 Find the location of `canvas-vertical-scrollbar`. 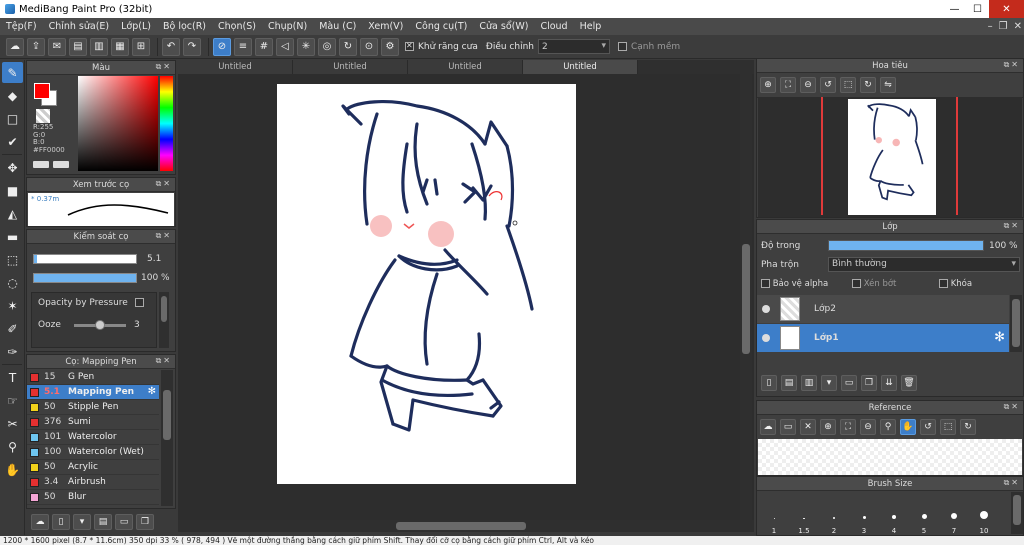

canvas-vertical-scrollbar is located at coordinates (746, 297).